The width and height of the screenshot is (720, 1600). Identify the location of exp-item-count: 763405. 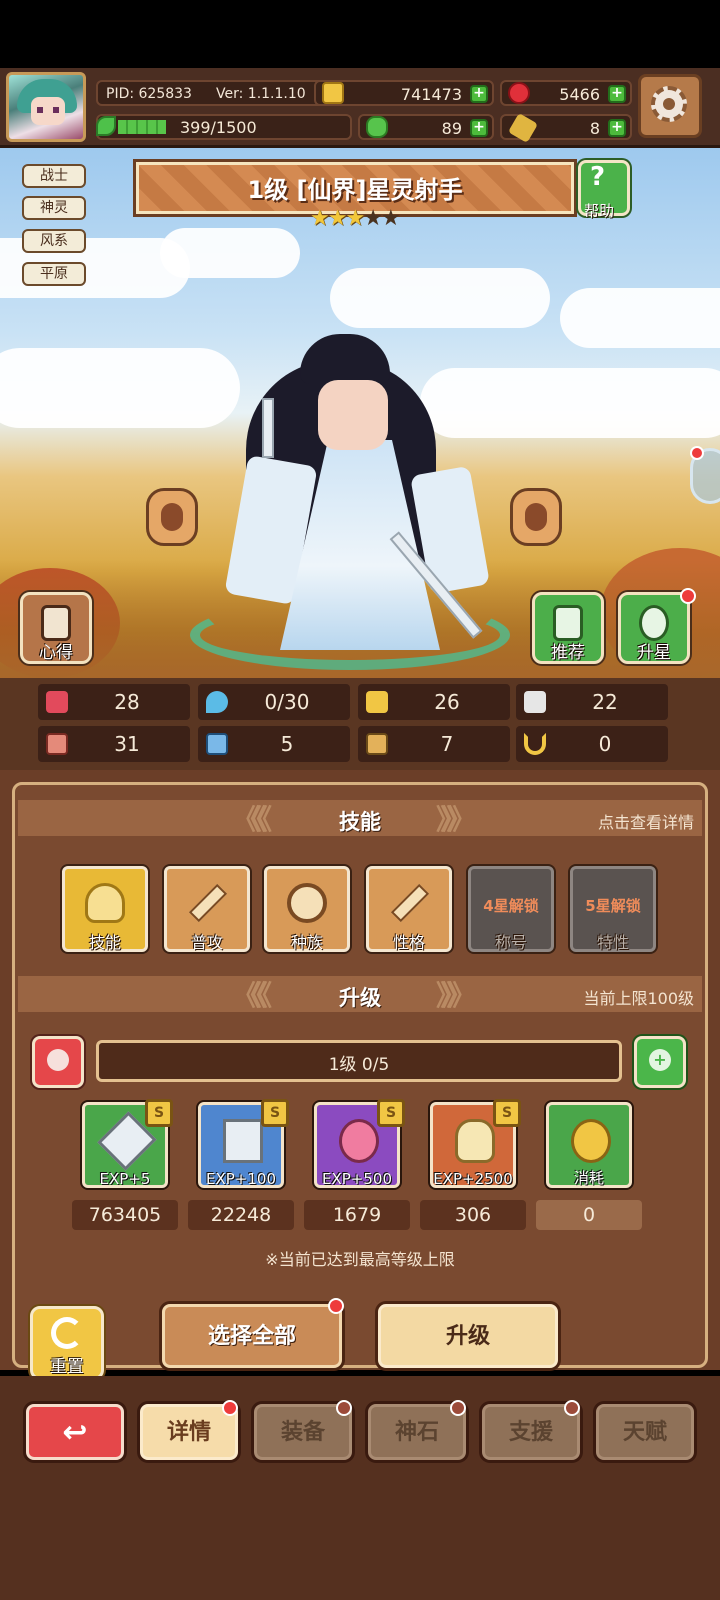
(125, 1215).